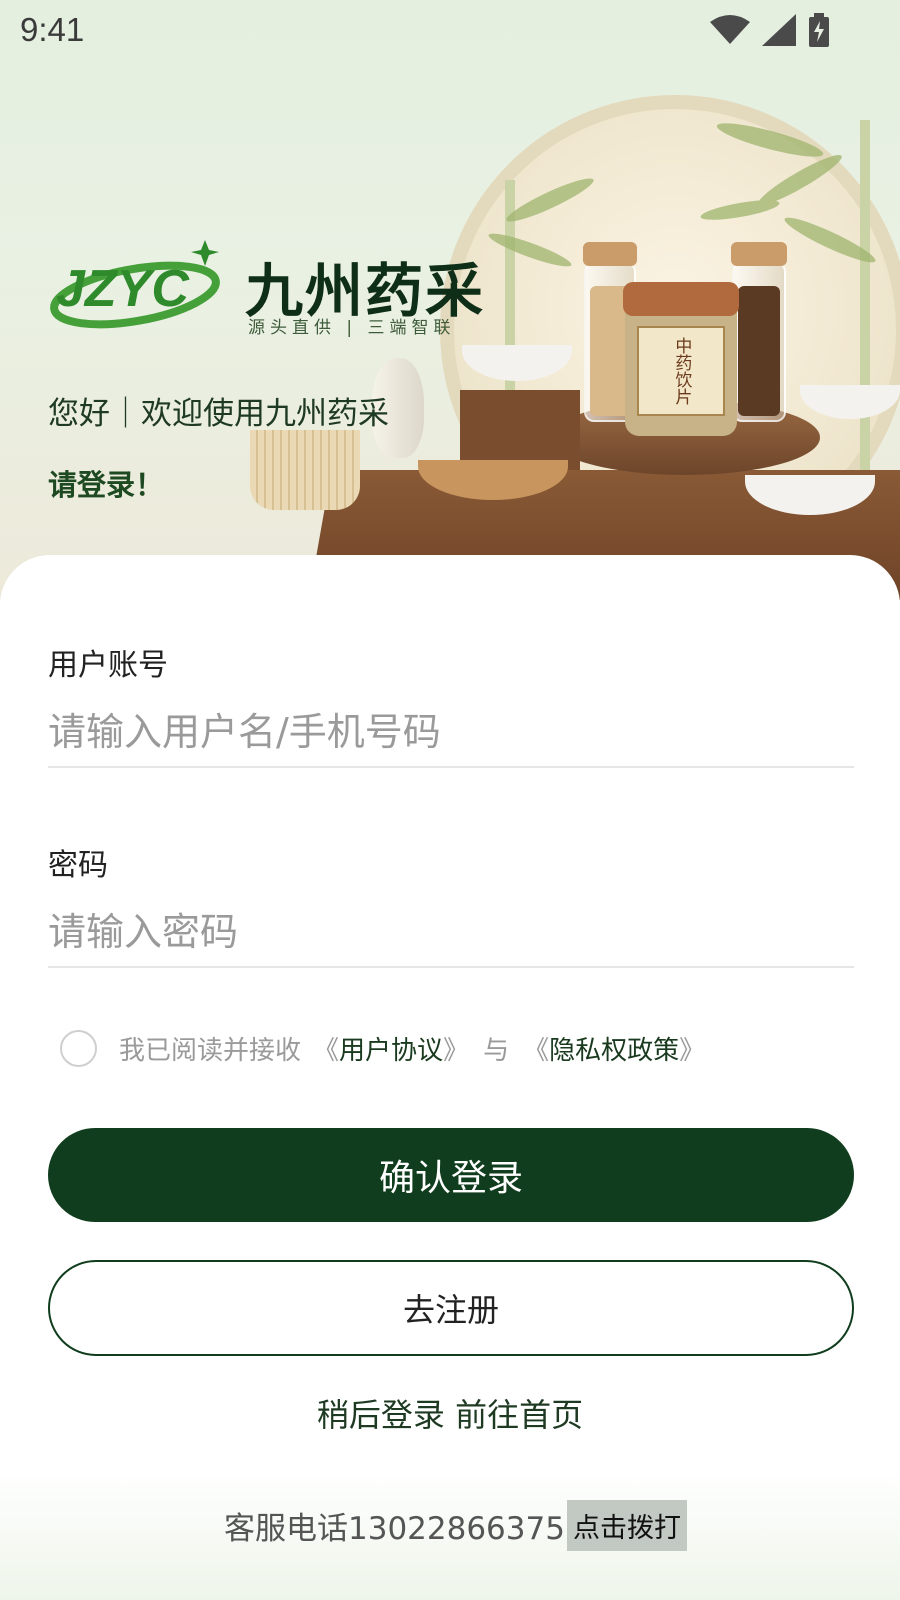 This screenshot has width=900, height=1600. Describe the element at coordinates (391, 1048) in the screenshot. I see `user-agreement-link: 用户协议` at that location.